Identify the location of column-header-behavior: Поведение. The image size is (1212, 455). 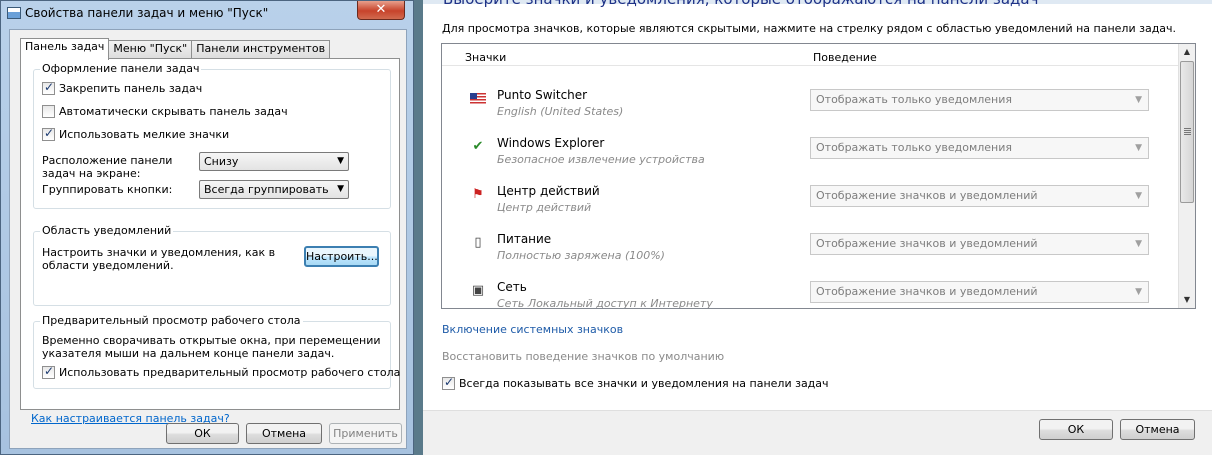
(845, 57).